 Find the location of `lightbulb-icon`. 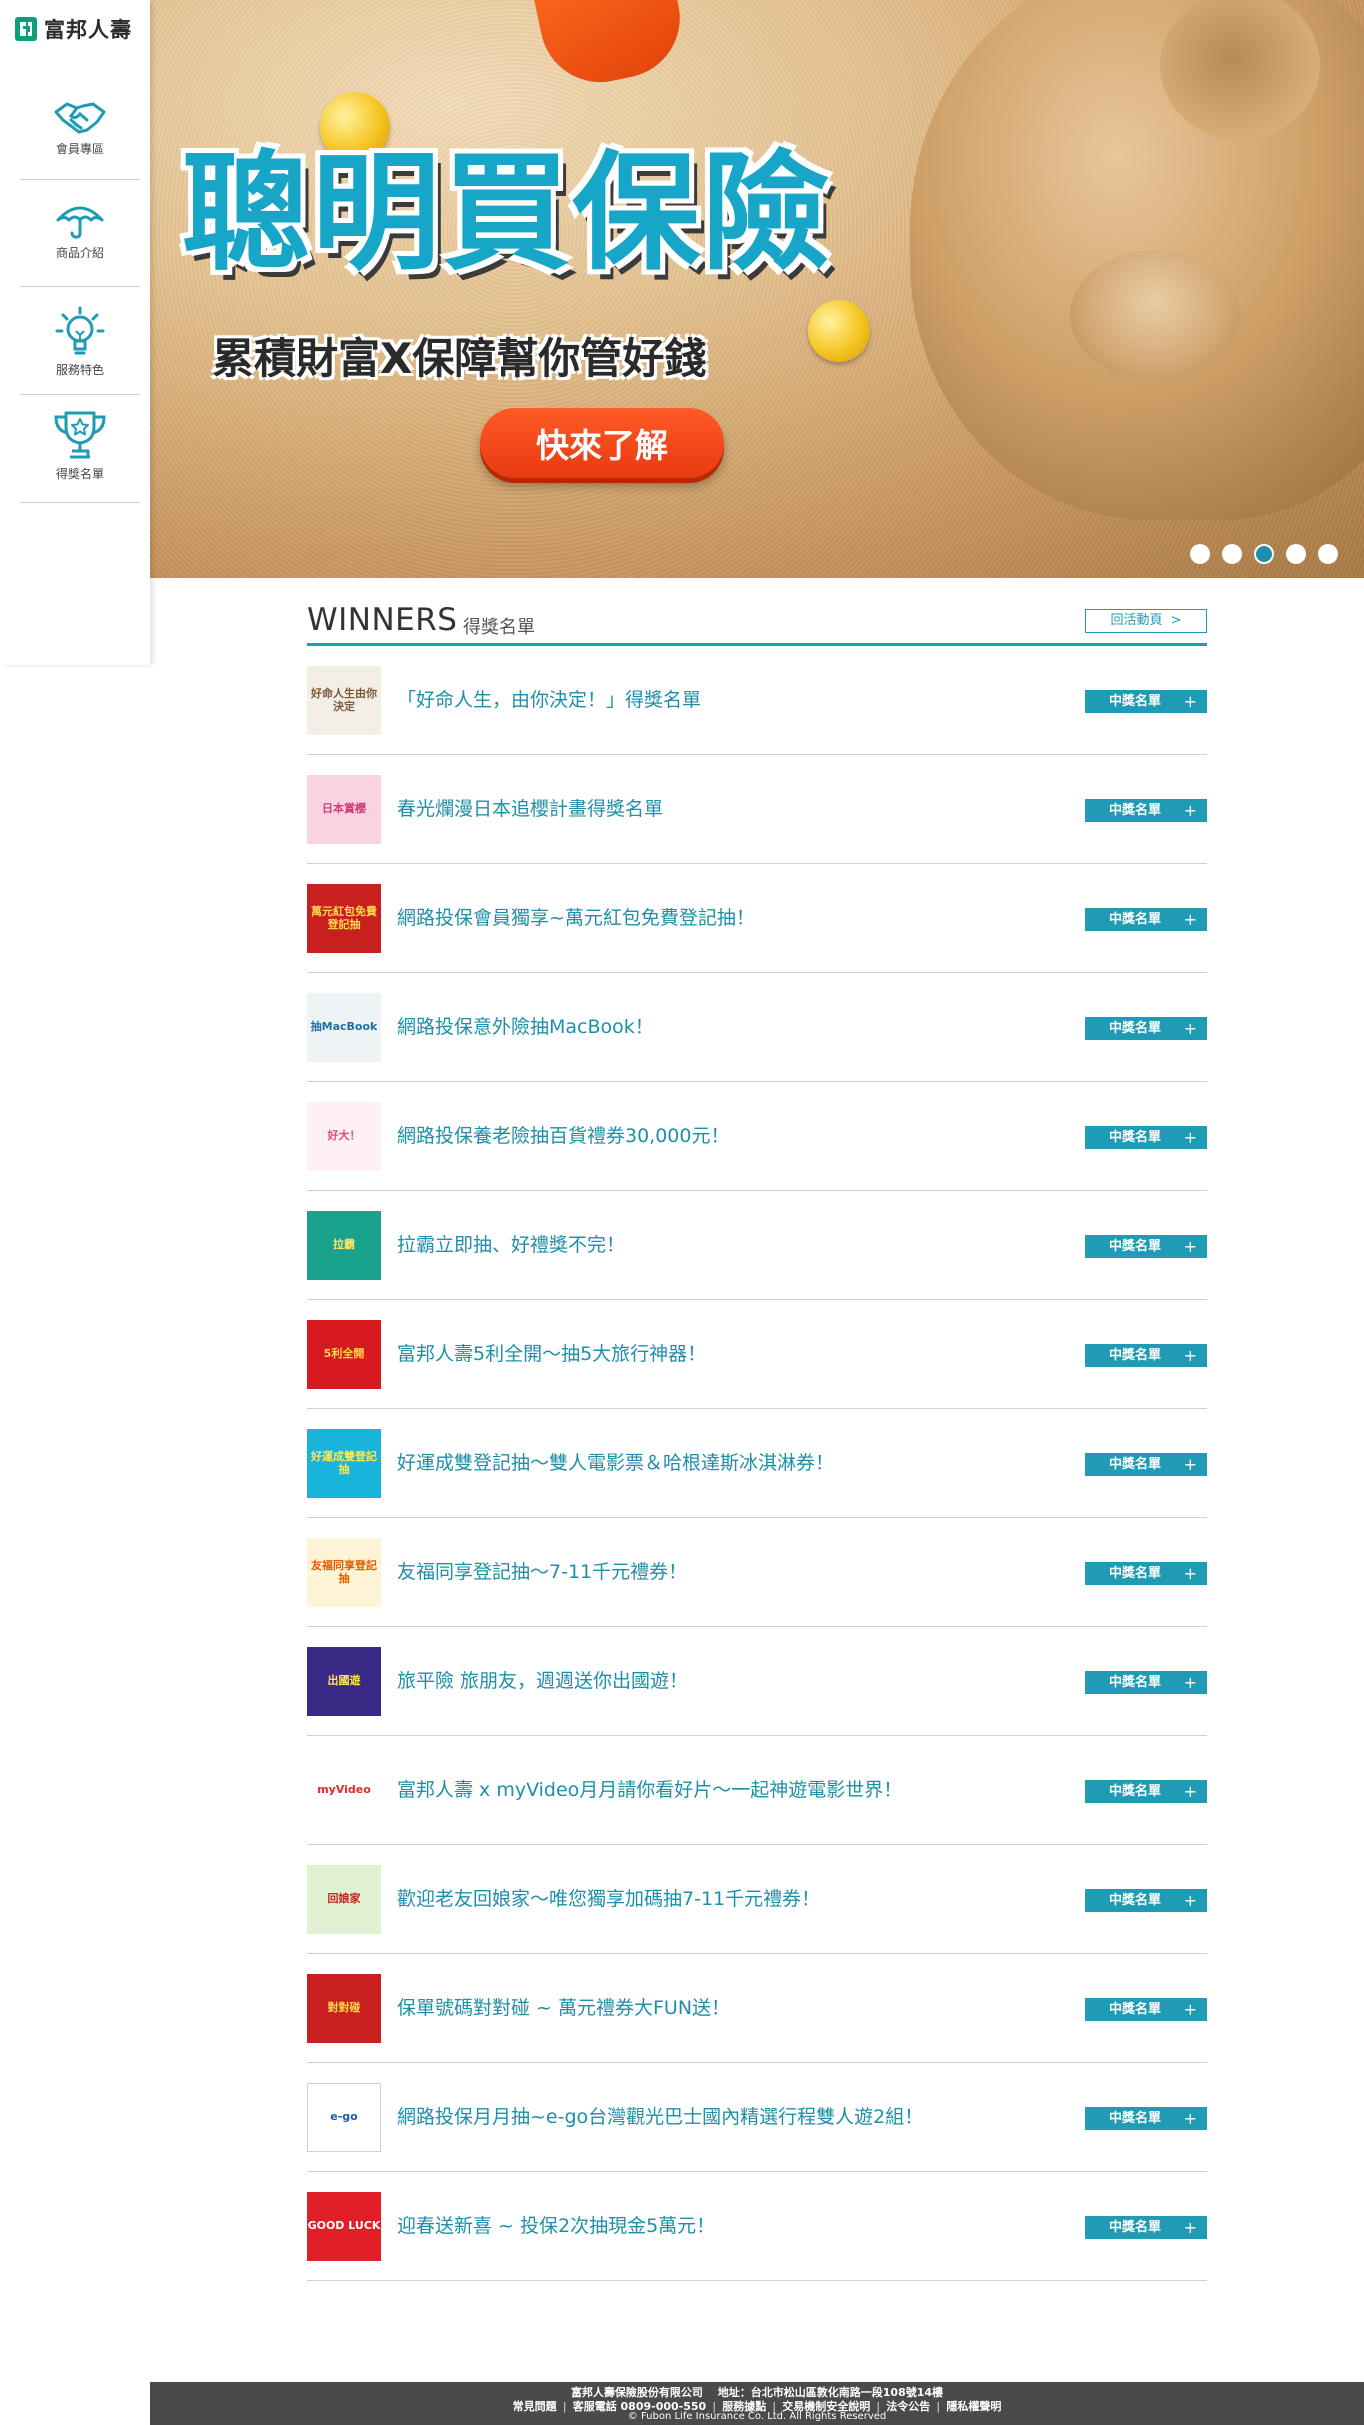

lightbulb-icon is located at coordinates (80, 330).